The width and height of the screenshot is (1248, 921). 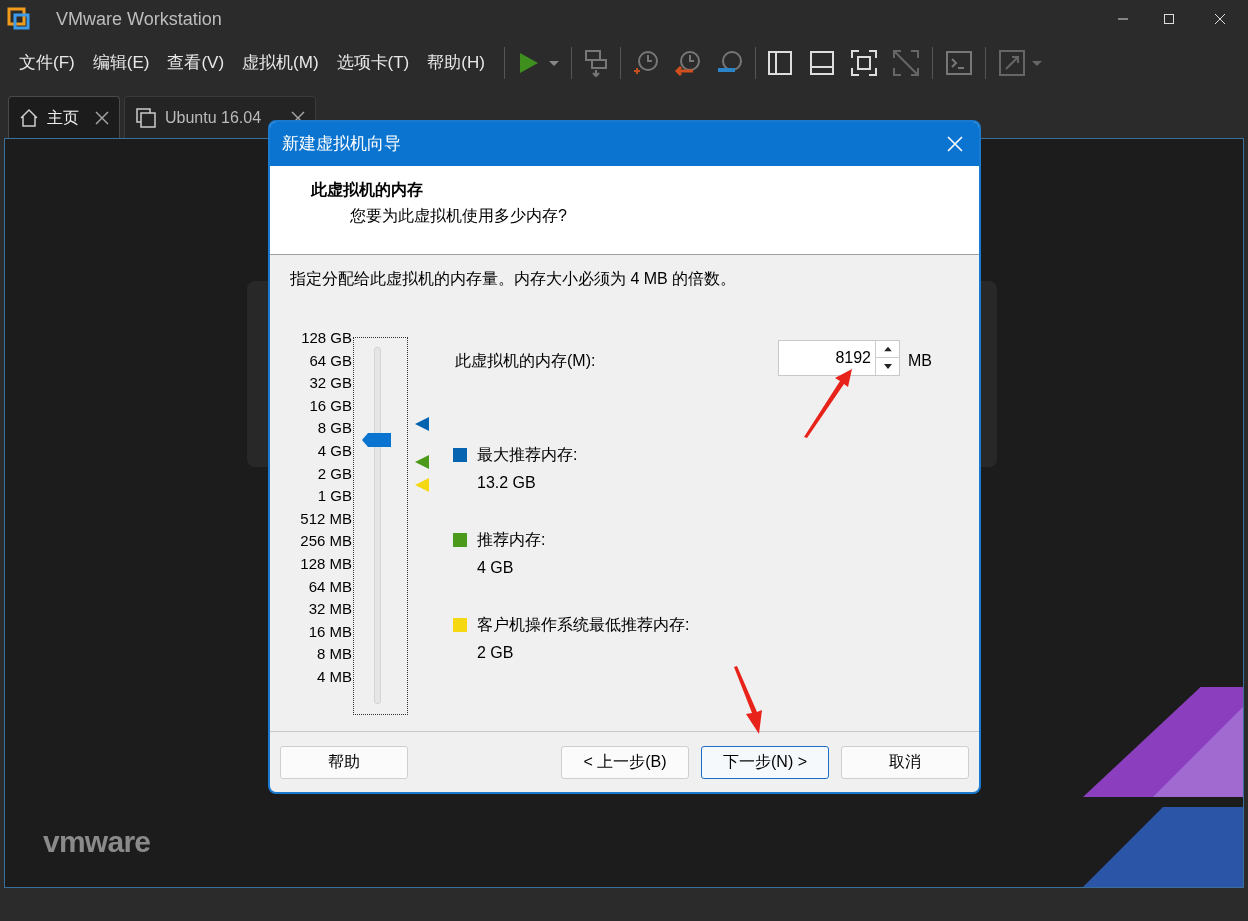 I want to click on slider-tick-label: 2 GB, so click(x=334, y=473).